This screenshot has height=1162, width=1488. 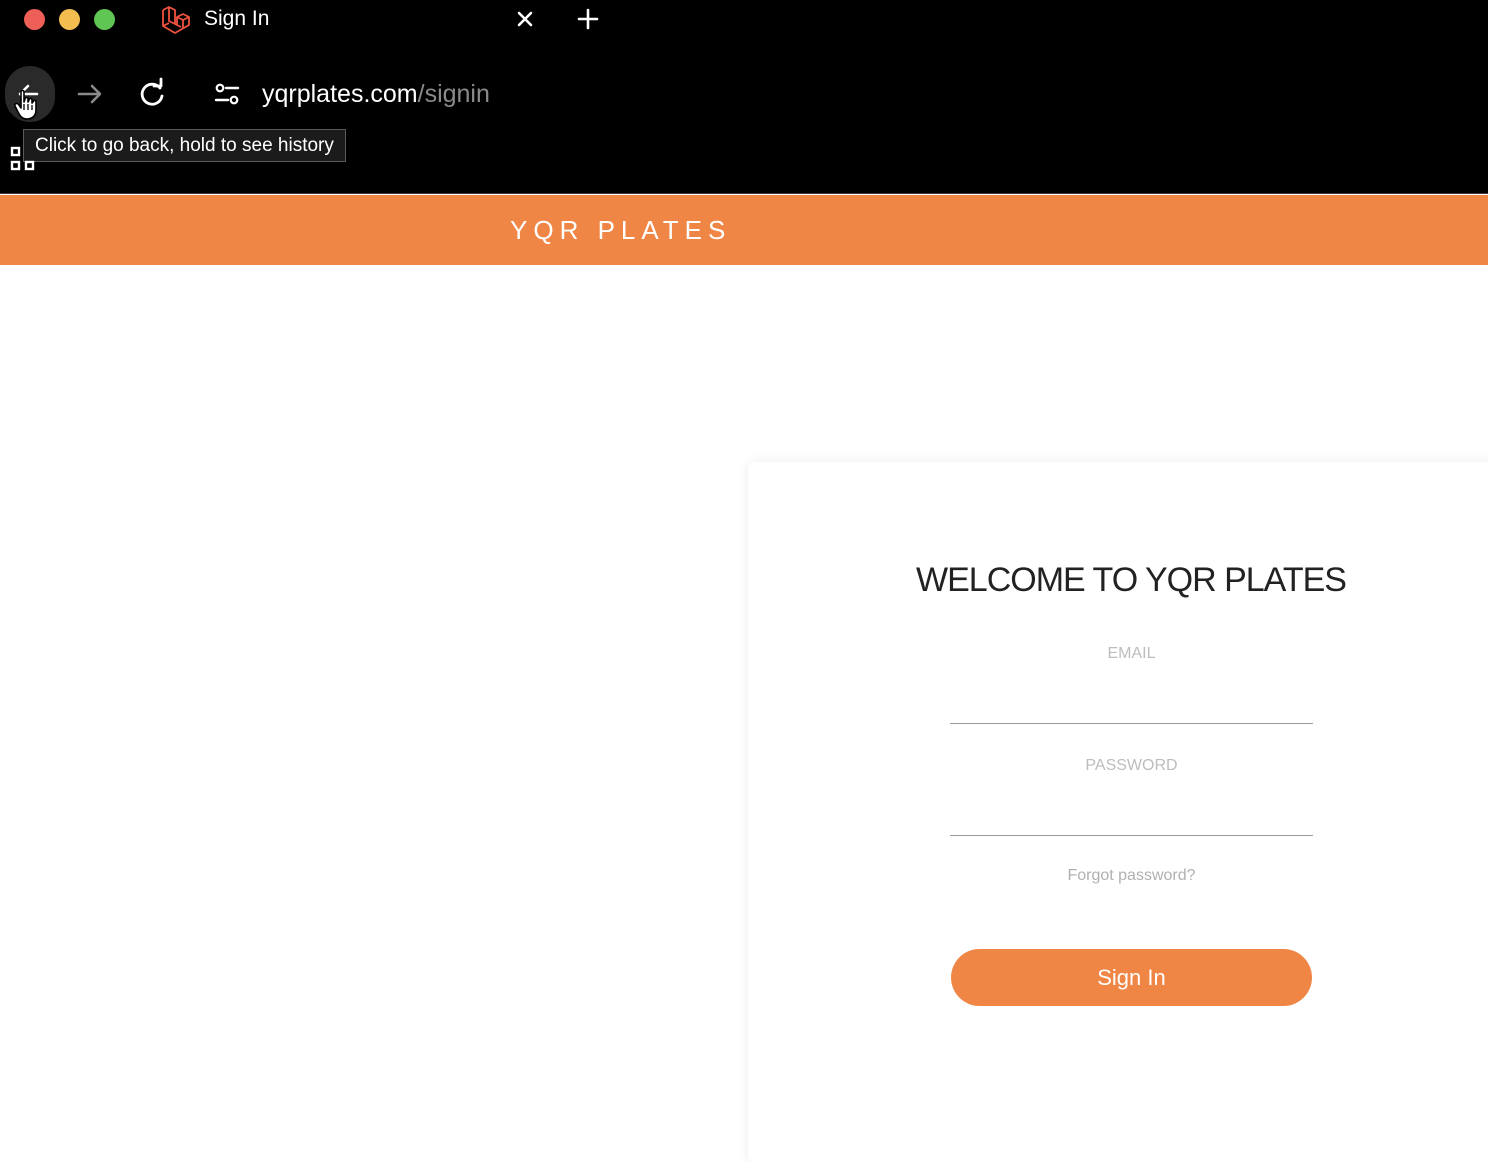 I want to click on window-minimize-button, so click(x=69, y=19).